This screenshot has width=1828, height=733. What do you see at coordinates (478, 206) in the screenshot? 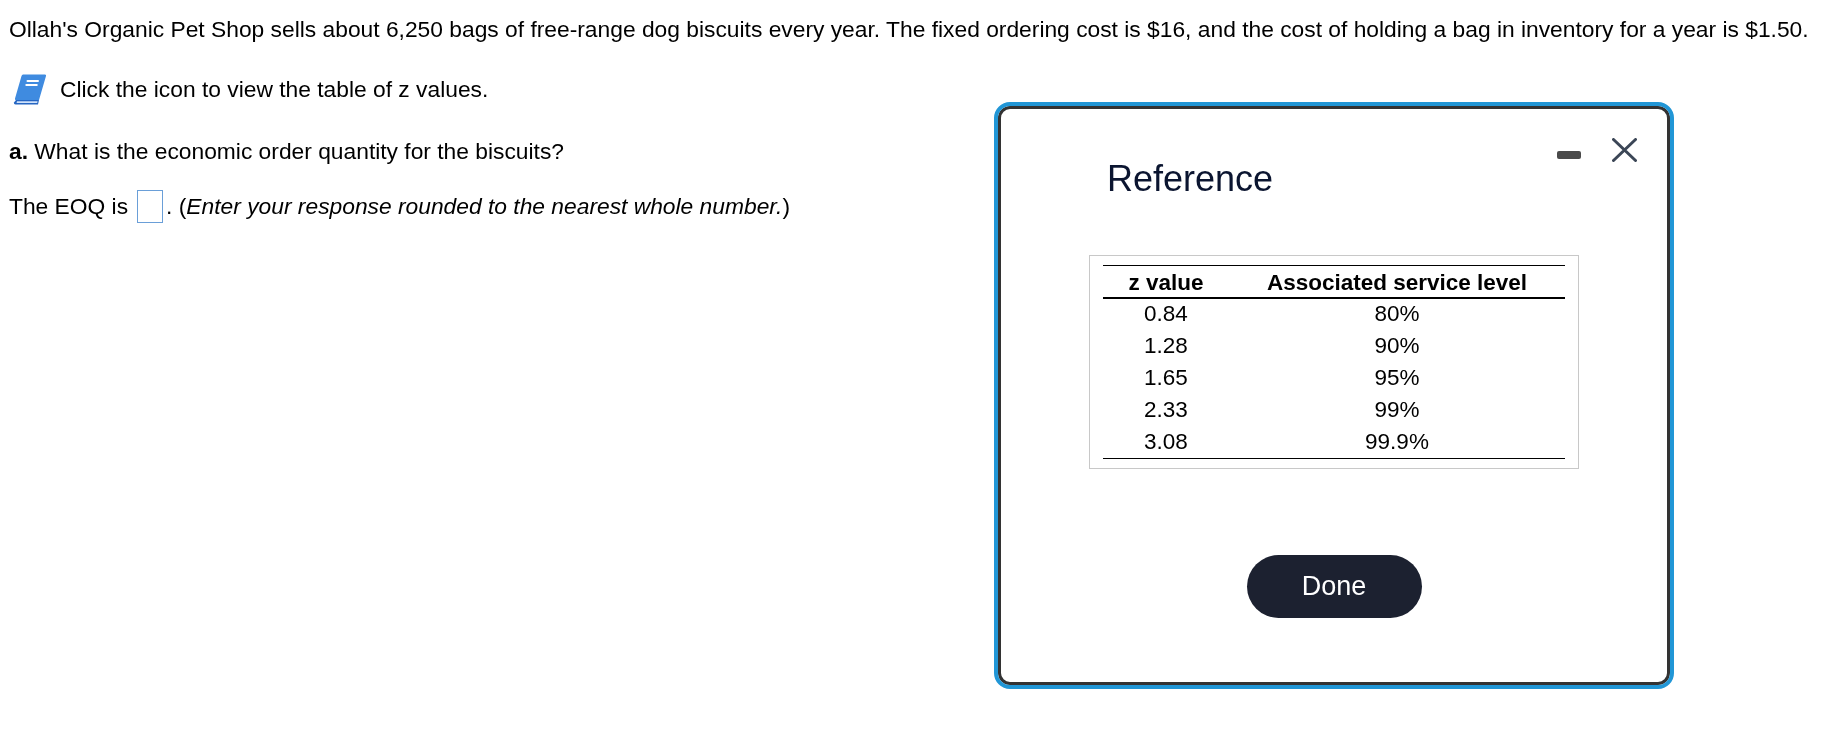
I see `answer-instruction: . (Enter your response rounded to the nearest whole number.)` at bounding box center [478, 206].